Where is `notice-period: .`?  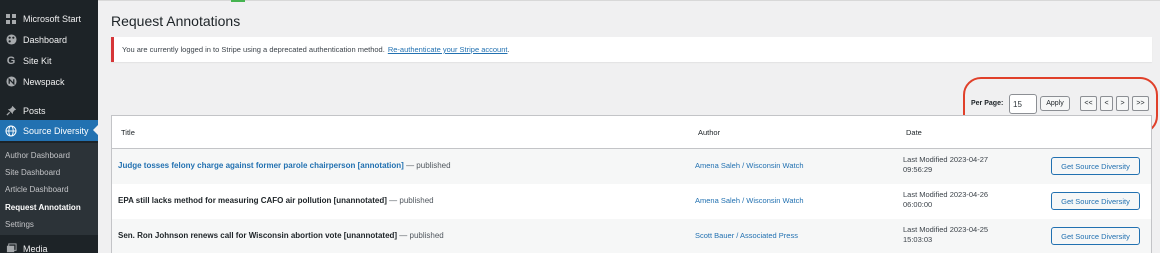
notice-period: . is located at coordinates (508, 49).